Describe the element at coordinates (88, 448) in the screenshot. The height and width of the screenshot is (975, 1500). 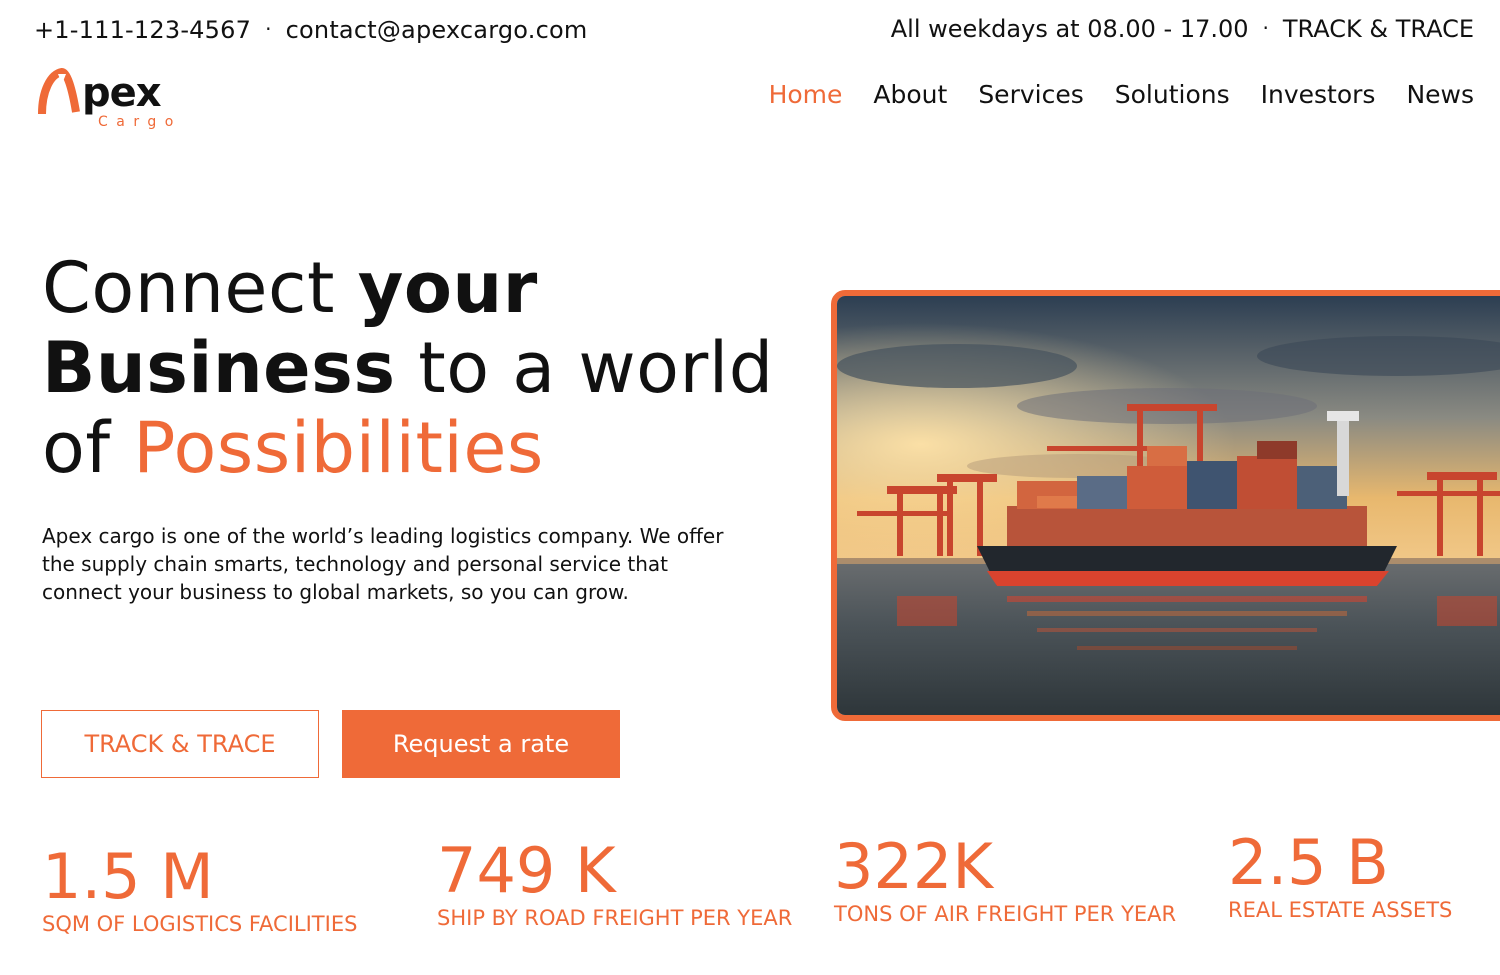
I see `hero-title-line3-regular: of` at that location.